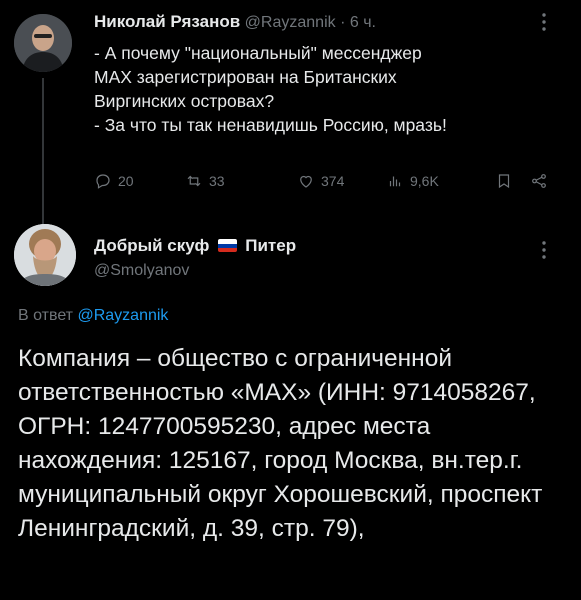 The width and height of the screenshot is (581, 600). Describe the element at coordinates (320, 181) in the screenshot. I see `like-button: 374` at that location.